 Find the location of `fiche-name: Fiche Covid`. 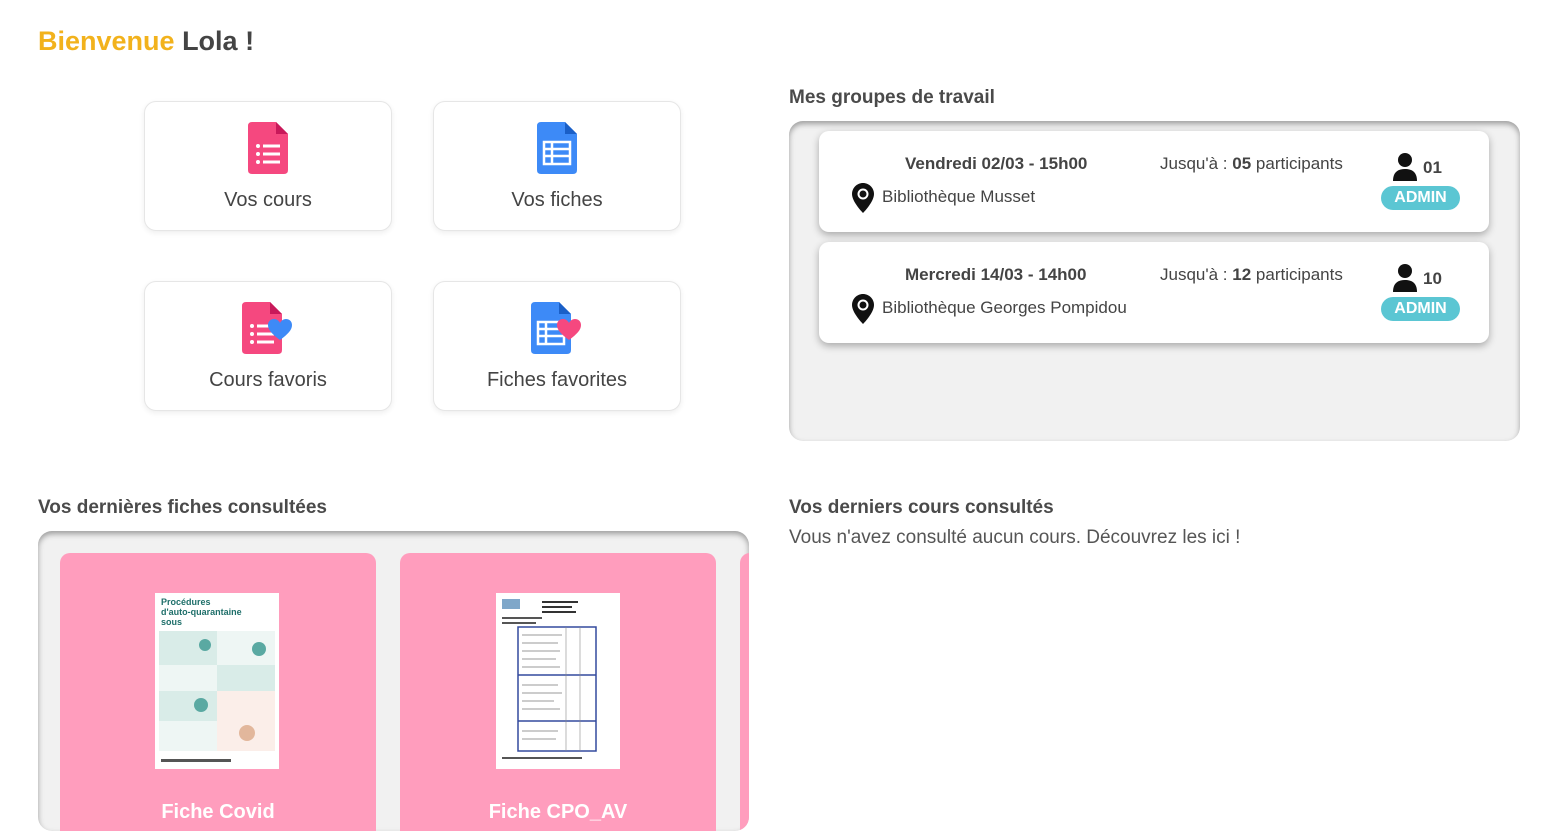

fiche-name: Fiche Covid is located at coordinates (218, 812).